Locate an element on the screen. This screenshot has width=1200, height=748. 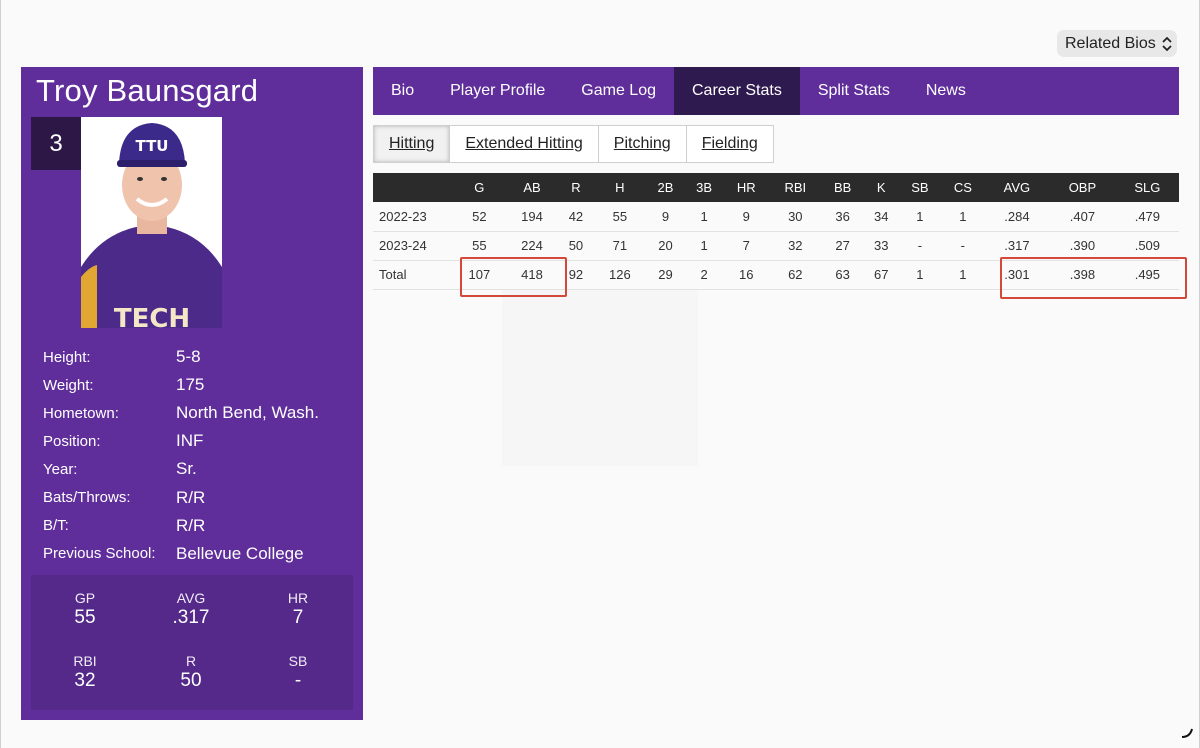
stat-cell: .398 is located at coordinates (1082, 275).